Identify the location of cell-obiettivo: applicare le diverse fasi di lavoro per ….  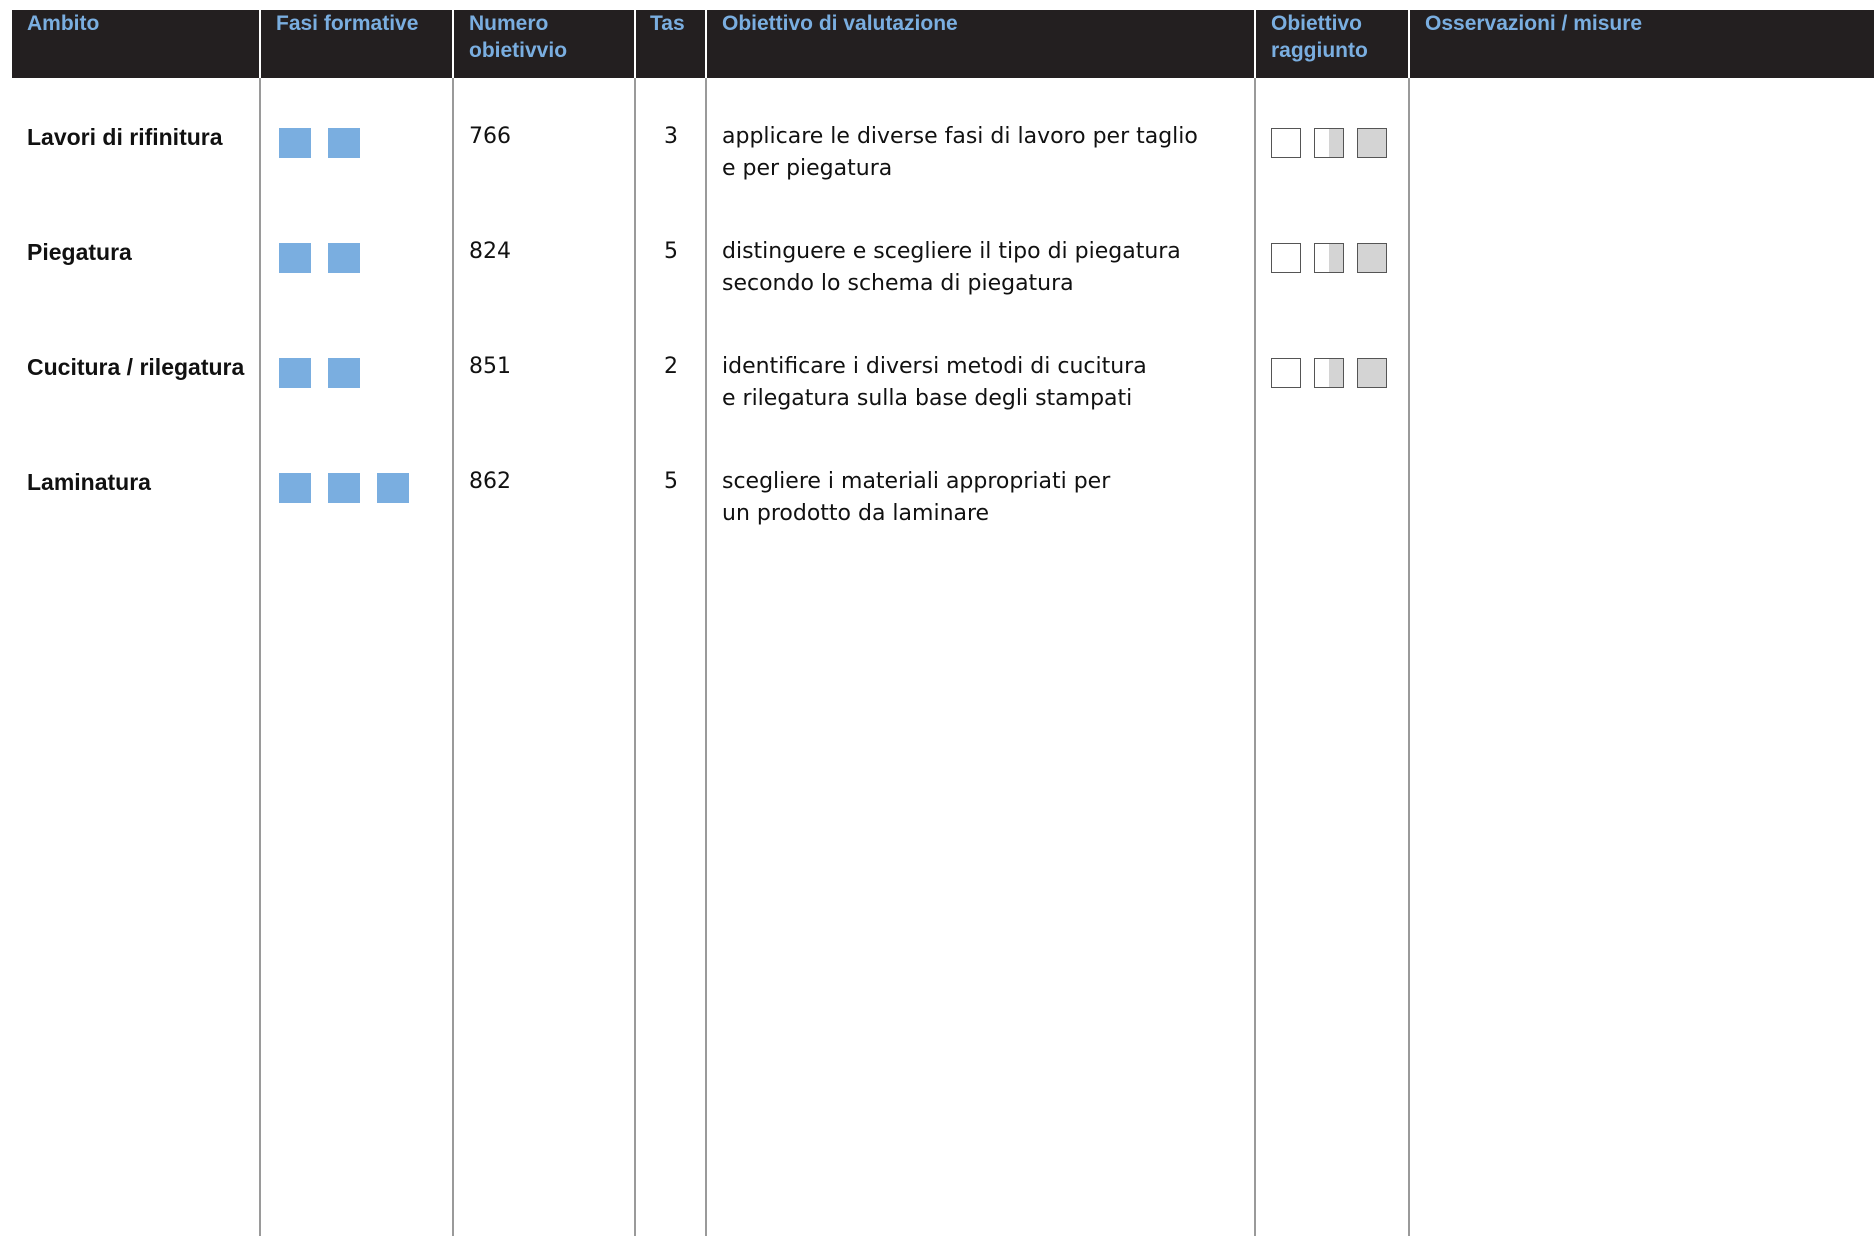
(982, 153).